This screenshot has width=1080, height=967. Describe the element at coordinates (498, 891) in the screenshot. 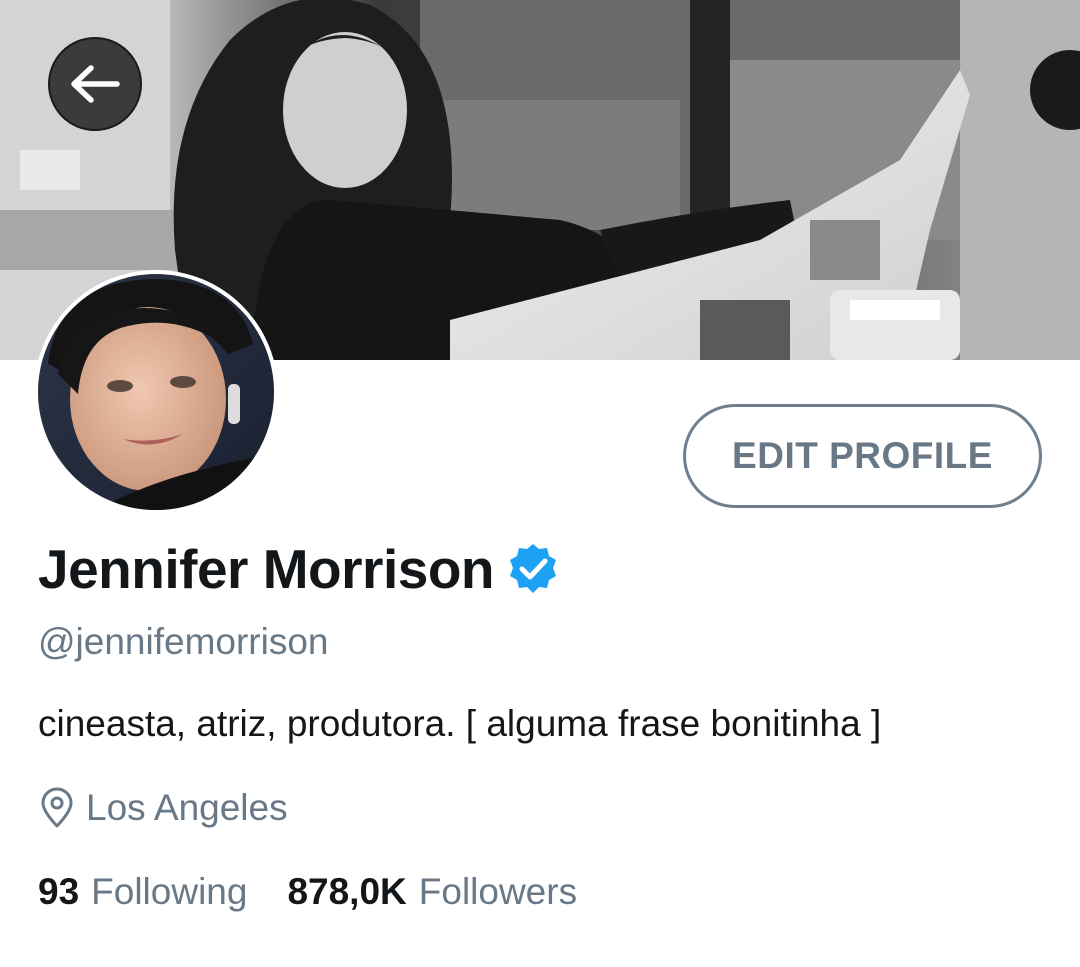

I see `followers-label: Followers` at that location.